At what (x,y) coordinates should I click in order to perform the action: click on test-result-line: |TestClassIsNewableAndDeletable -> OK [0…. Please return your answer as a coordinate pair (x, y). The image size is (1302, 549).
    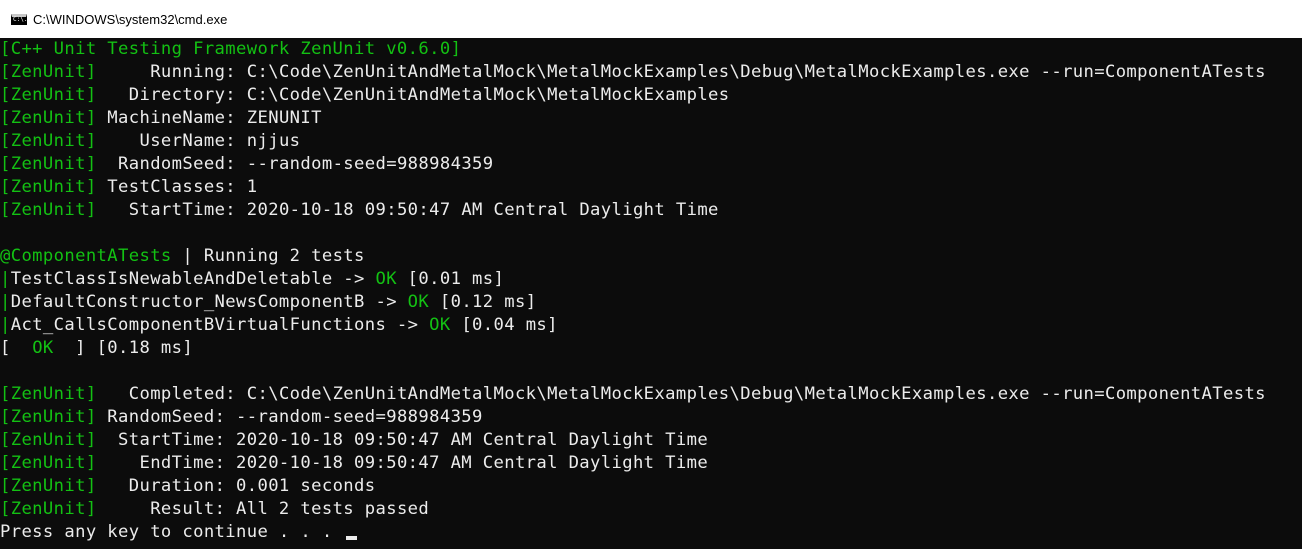
    Looking at the image, I should click on (651, 279).